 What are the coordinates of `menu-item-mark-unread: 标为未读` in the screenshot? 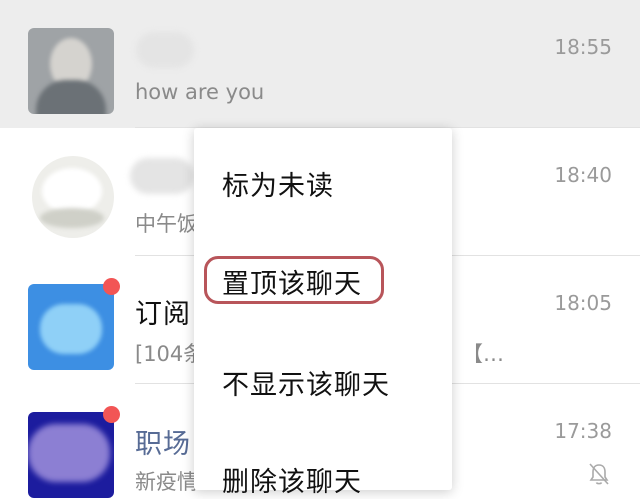 It's located at (278, 183).